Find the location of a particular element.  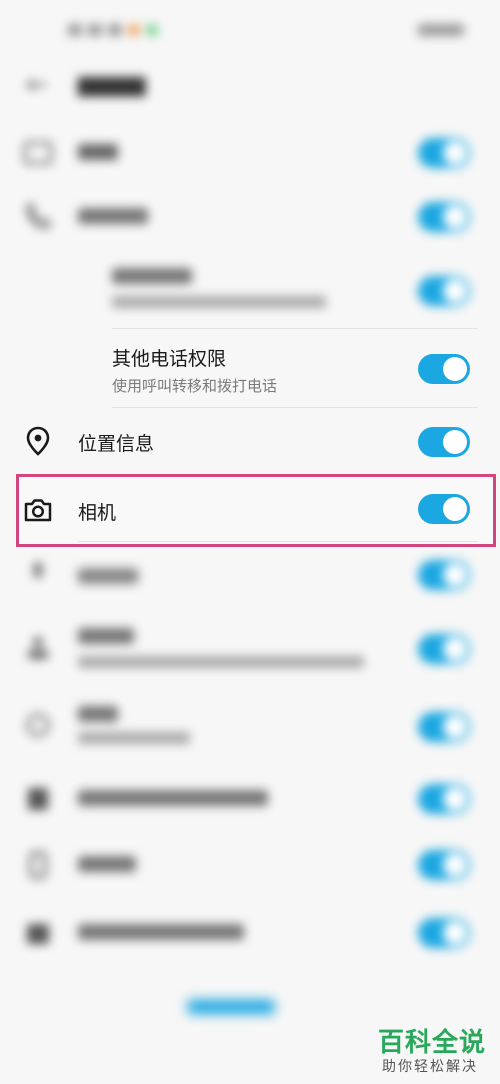

permission-row-contacts is located at coordinates (250, 649).